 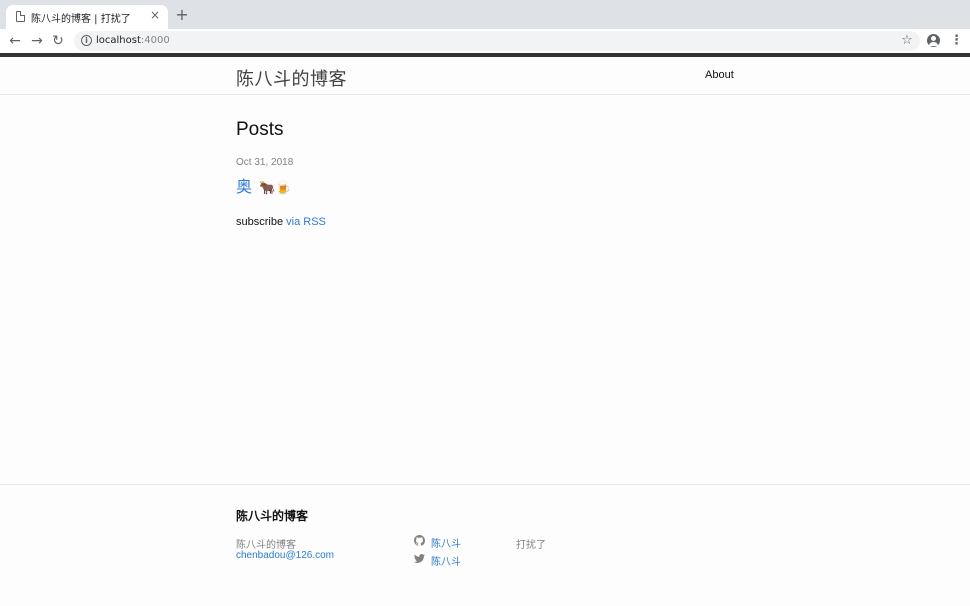 What do you see at coordinates (531, 545) in the screenshot?
I see `footer-description: 打扰了` at bounding box center [531, 545].